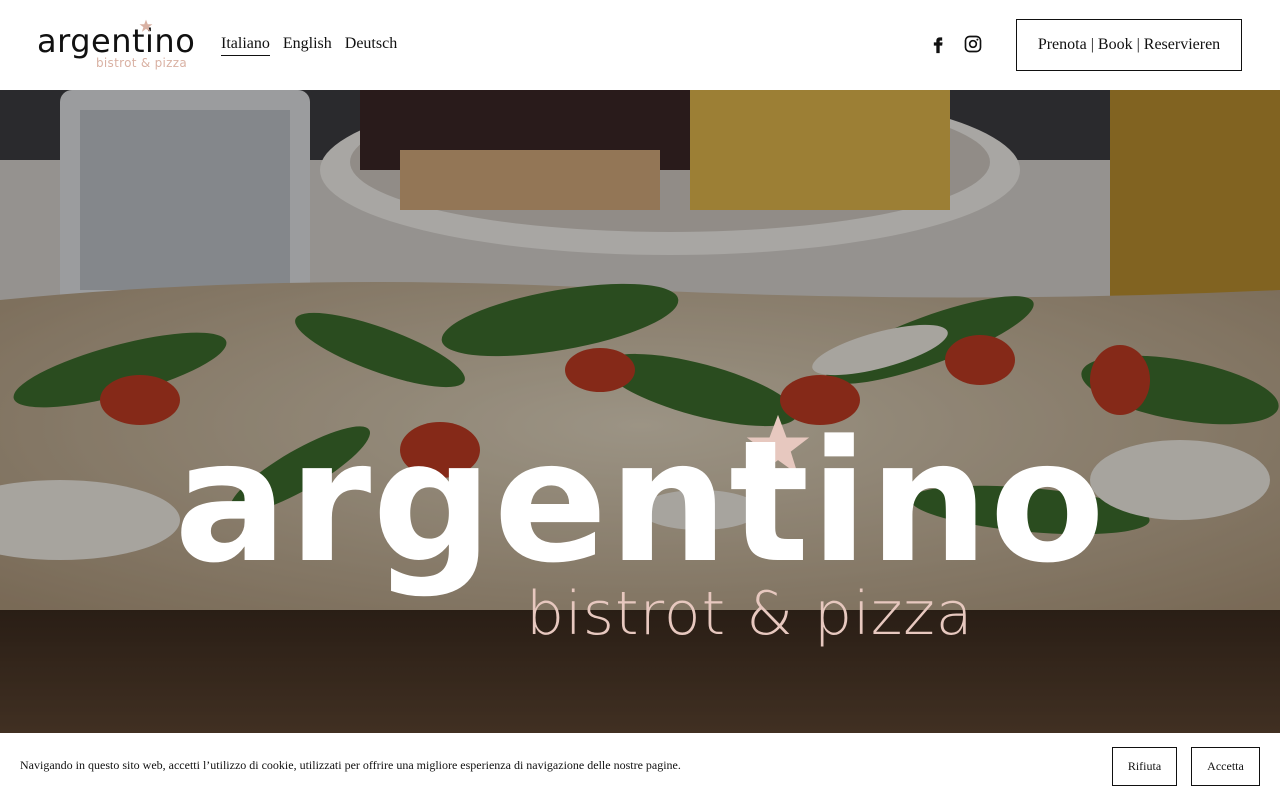  What do you see at coordinates (1144, 766) in the screenshot?
I see `cookie-reject-button: Rifiuta` at bounding box center [1144, 766].